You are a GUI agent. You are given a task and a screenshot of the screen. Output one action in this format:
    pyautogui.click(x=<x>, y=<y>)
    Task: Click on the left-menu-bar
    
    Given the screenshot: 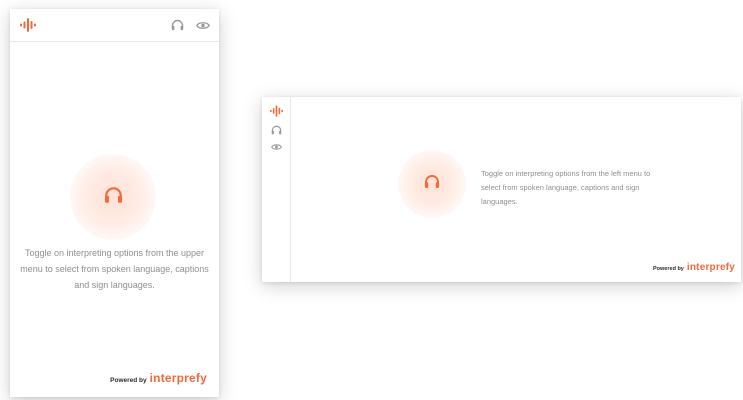 What is the action you would take?
    pyautogui.click(x=276, y=189)
    